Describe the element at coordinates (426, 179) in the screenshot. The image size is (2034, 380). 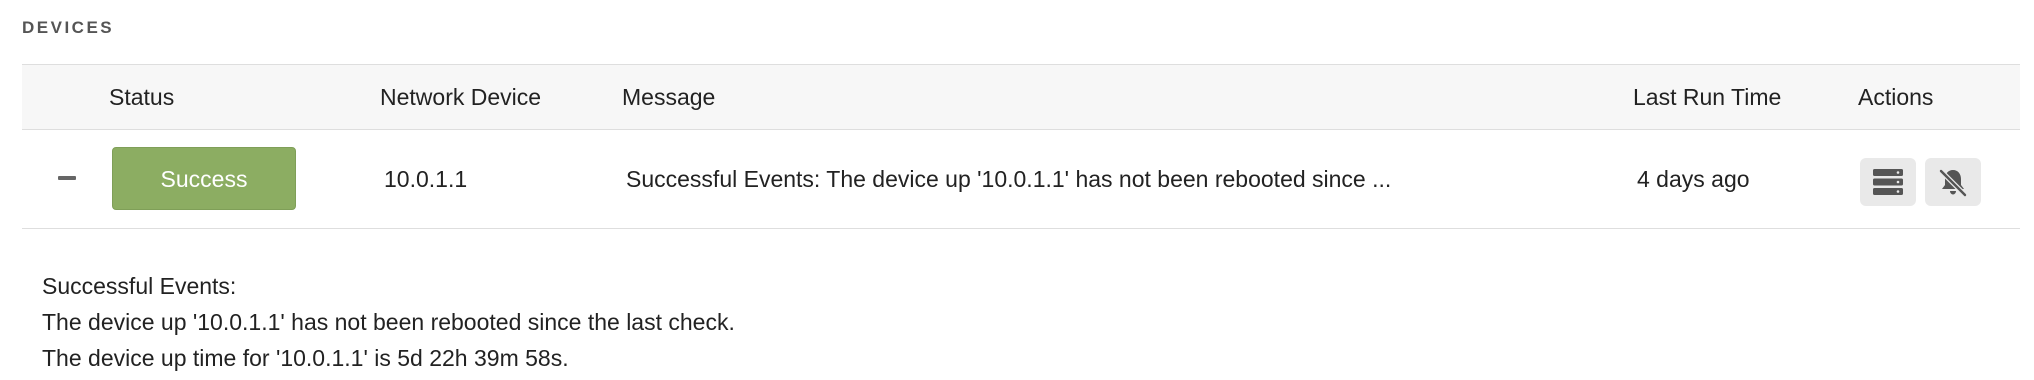
I see `network-device-cell: 10.0.1.1` at that location.